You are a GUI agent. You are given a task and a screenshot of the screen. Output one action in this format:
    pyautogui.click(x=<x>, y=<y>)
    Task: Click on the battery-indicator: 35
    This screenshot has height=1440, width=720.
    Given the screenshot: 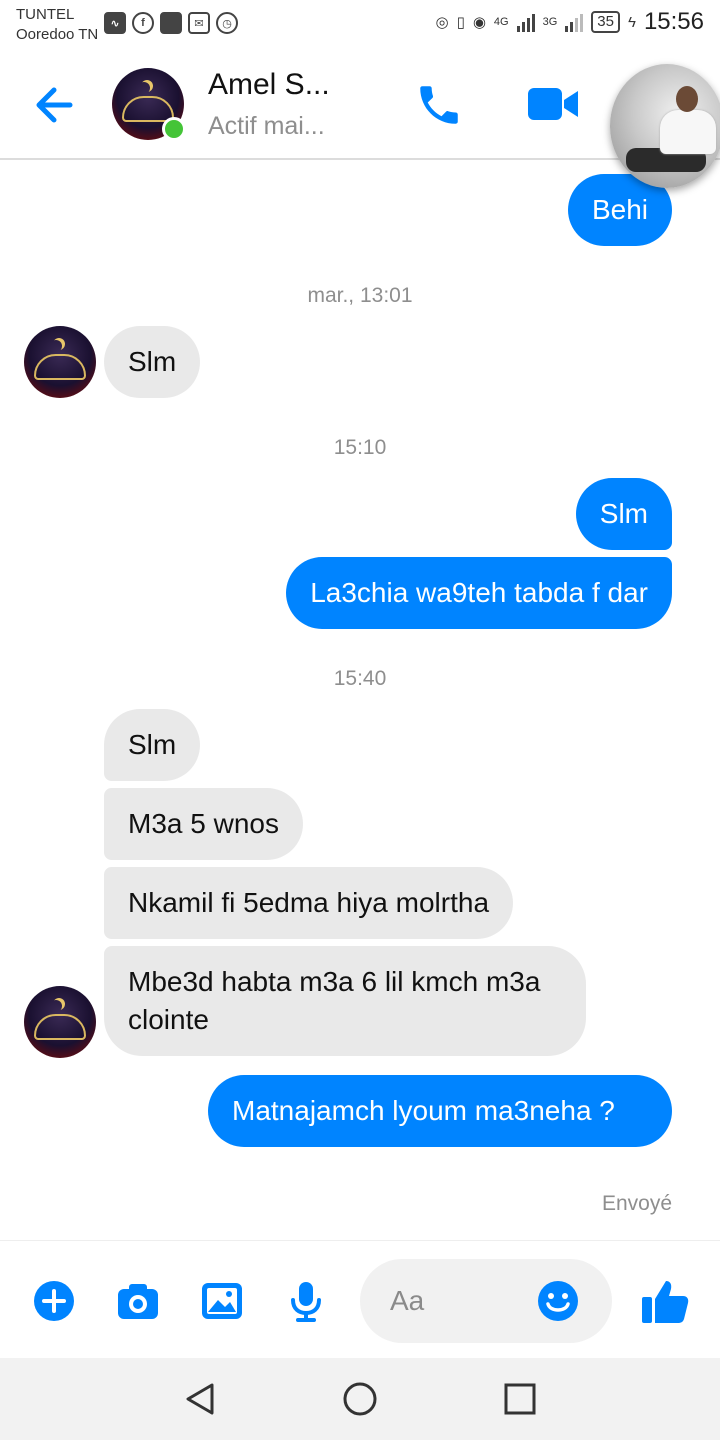 What is the action you would take?
    pyautogui.click(x=605, y=22)
    